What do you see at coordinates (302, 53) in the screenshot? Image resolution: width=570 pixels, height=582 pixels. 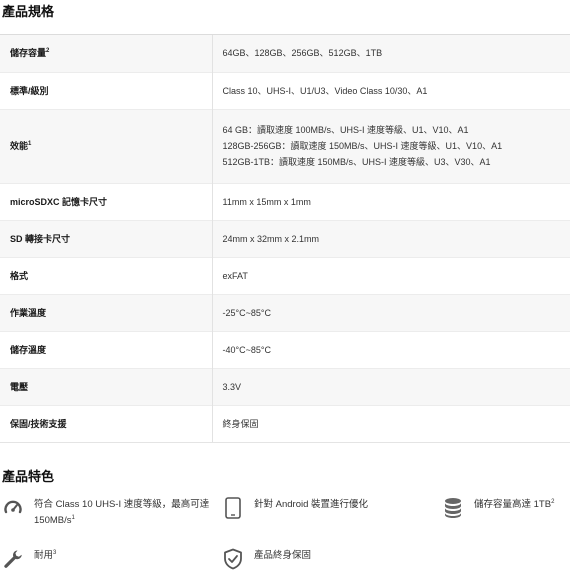 I see `spec-value-line: 64GB、128GB、256GB、512GB、1TB` at bounding box center [302, 53].